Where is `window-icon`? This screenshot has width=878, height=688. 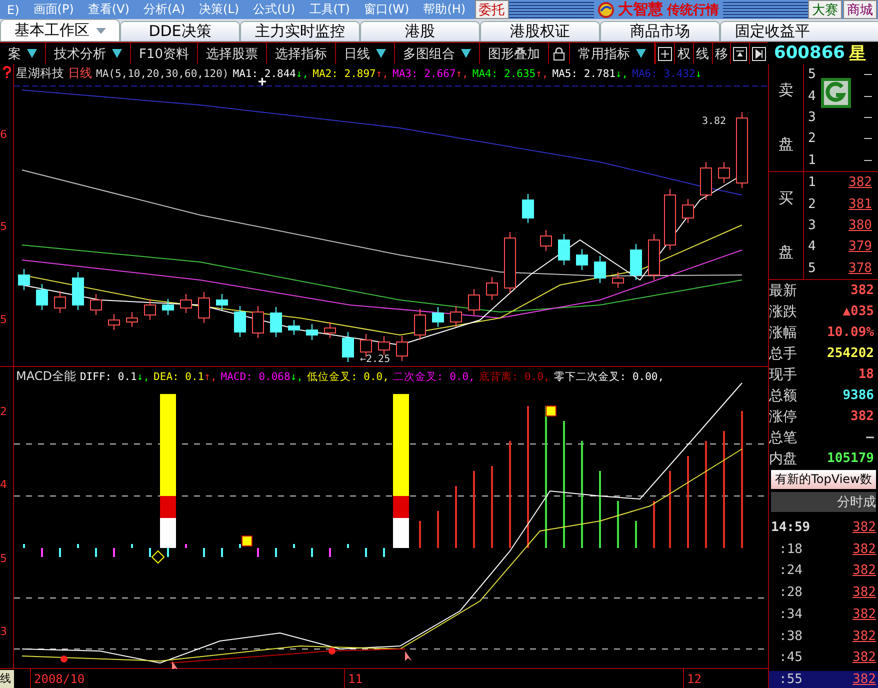
window-icon is located at coordinates (740, 53).